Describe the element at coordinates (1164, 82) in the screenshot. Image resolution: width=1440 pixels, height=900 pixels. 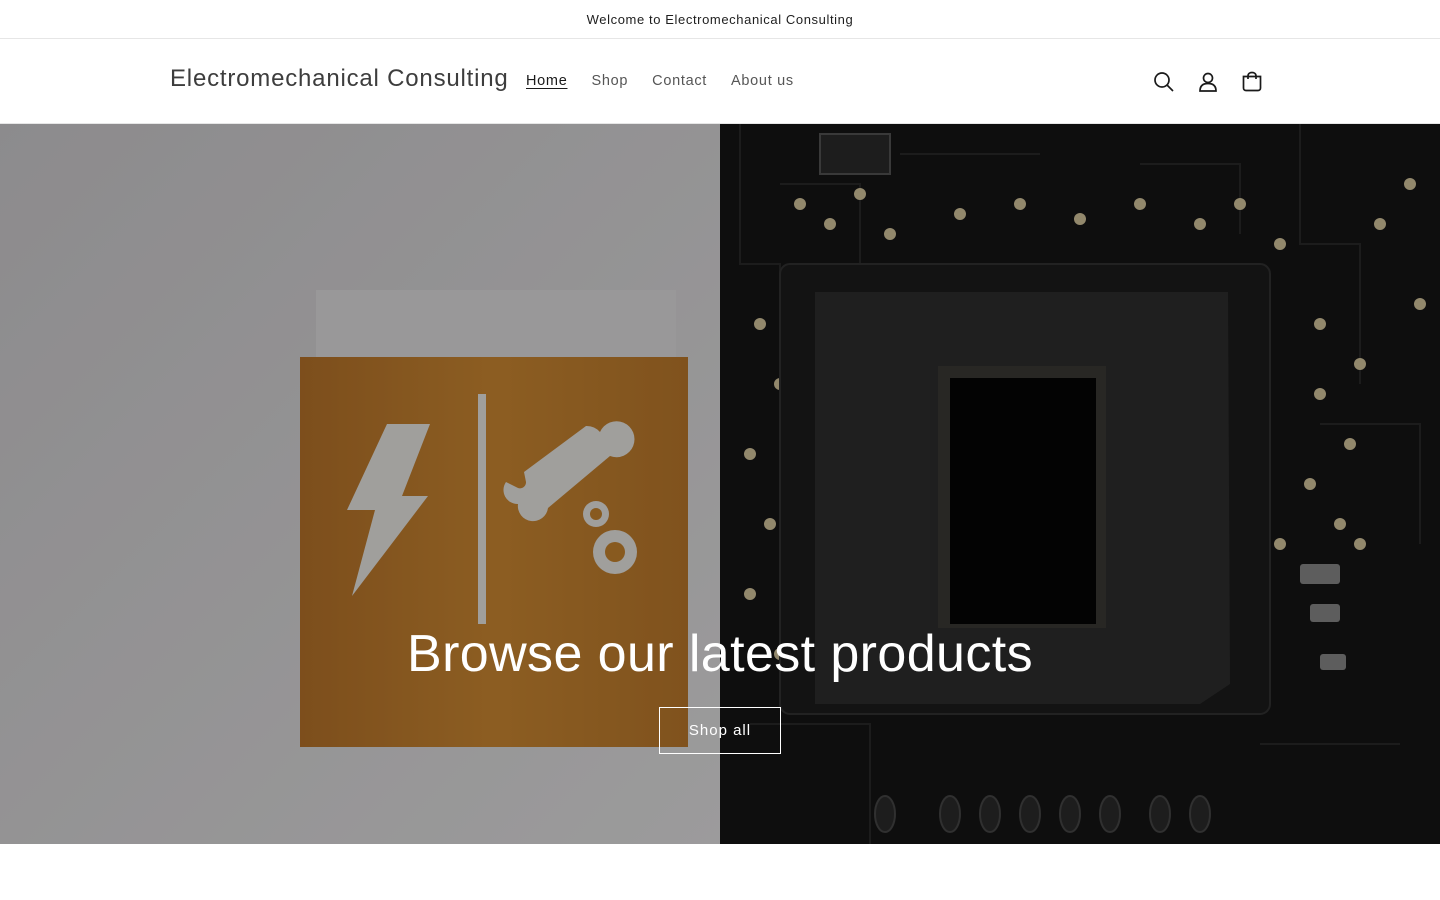
I see `search-icon` at that location.